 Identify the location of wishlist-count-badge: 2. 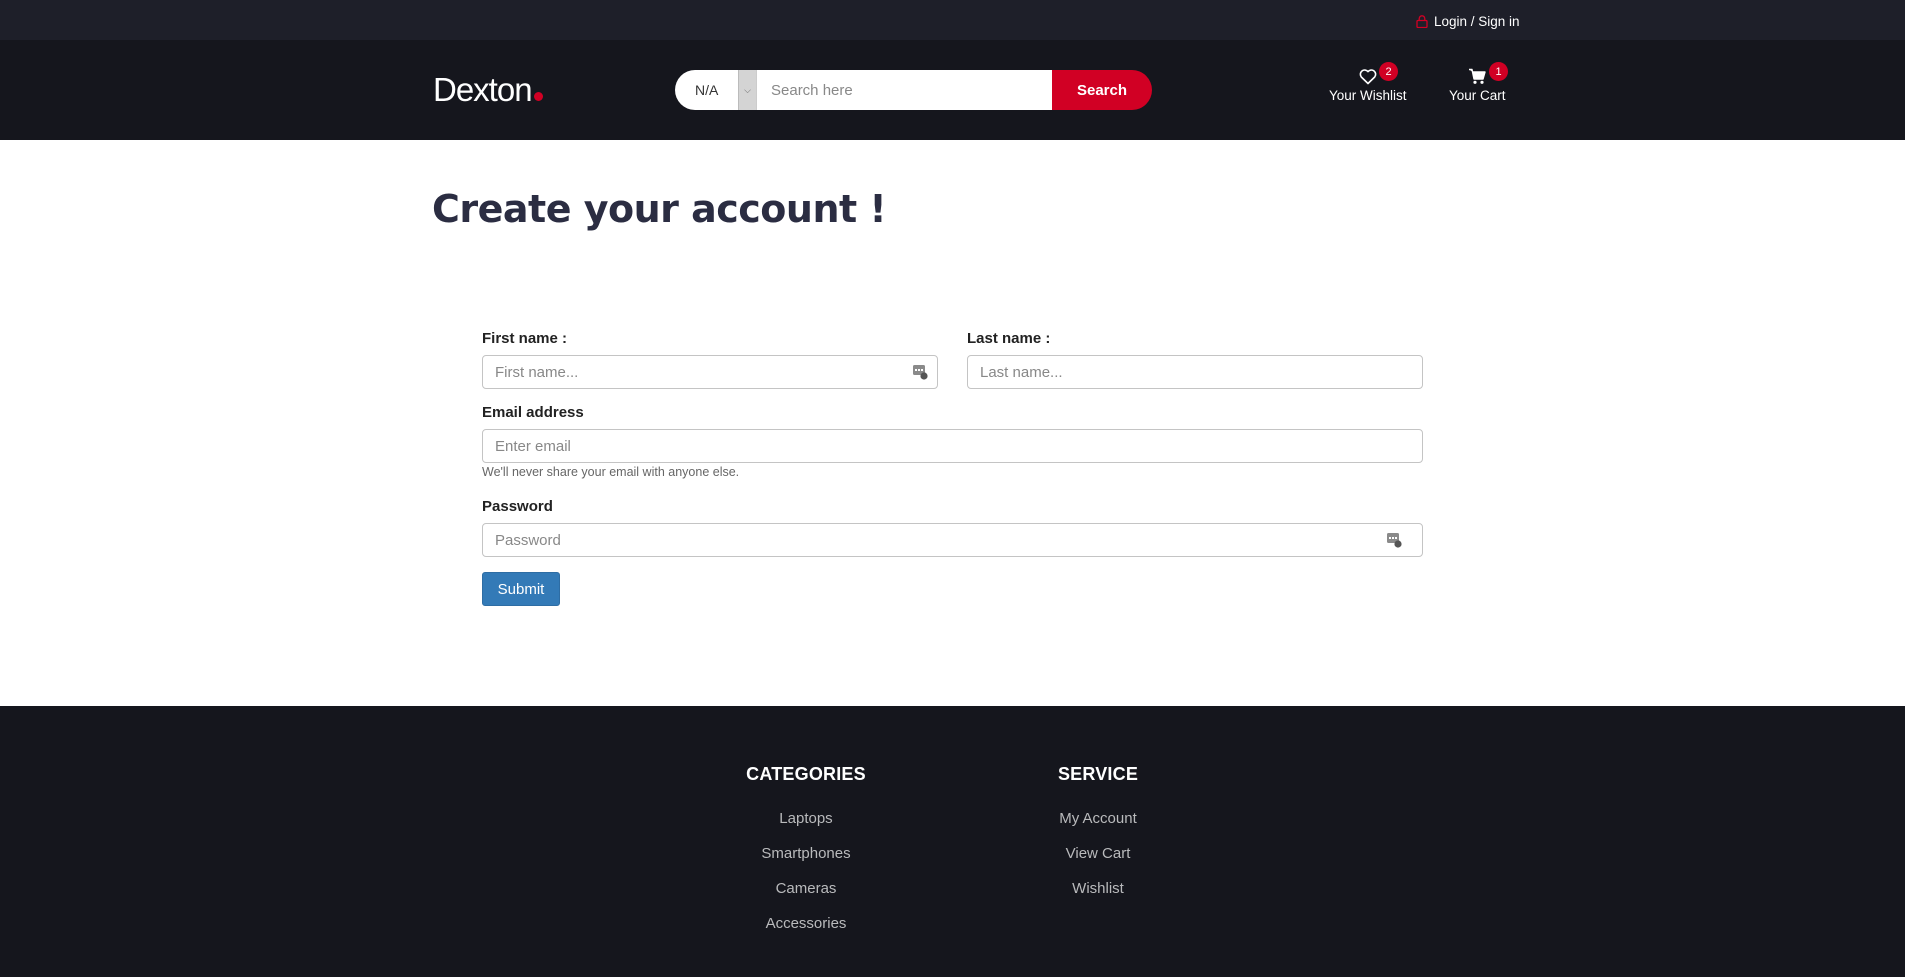
(1388, 71).